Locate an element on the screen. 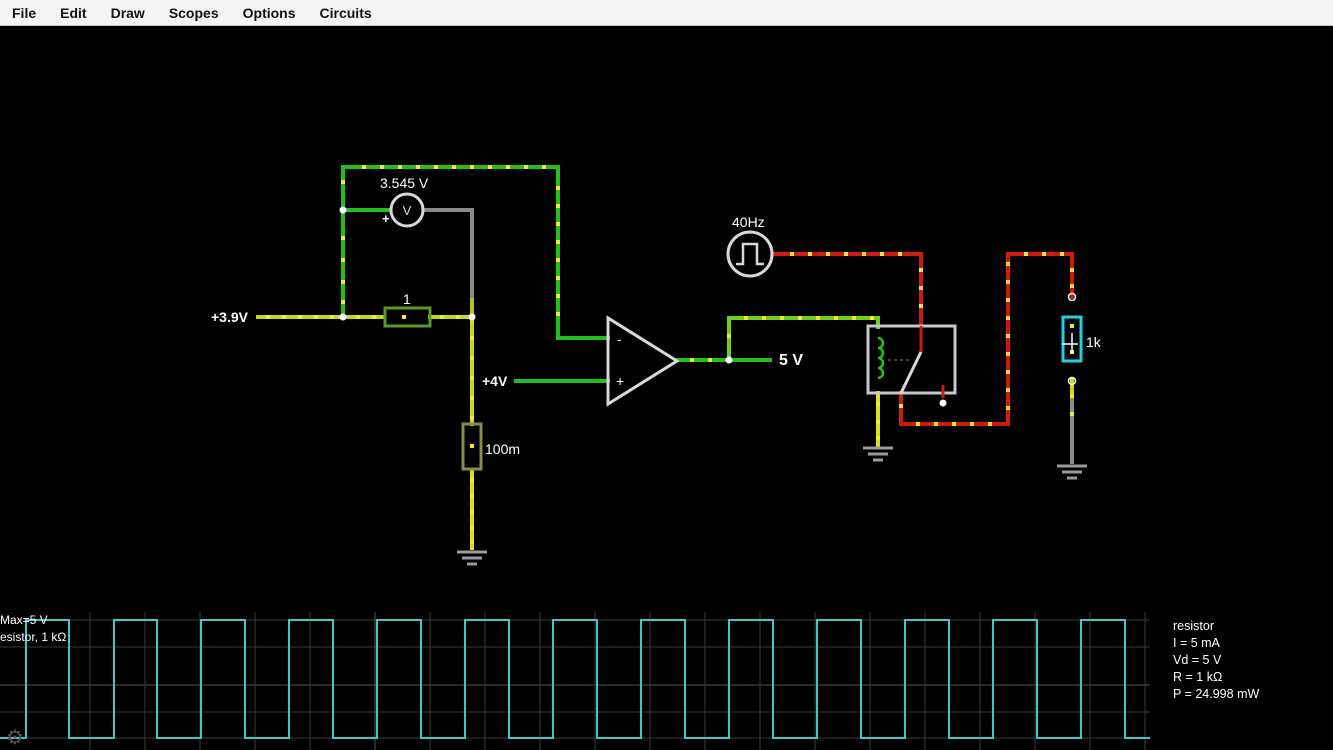 The height and width of the screenshot is (750, 1333). opamp-output-label: 5 V is located at coordinates (791, 360).